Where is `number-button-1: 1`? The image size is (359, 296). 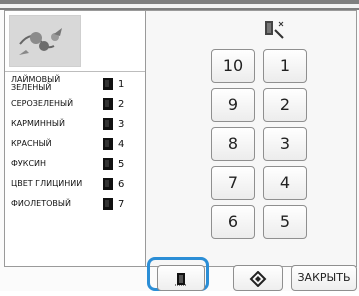
number-button-1: 1 is located at coordinates (285, 66).